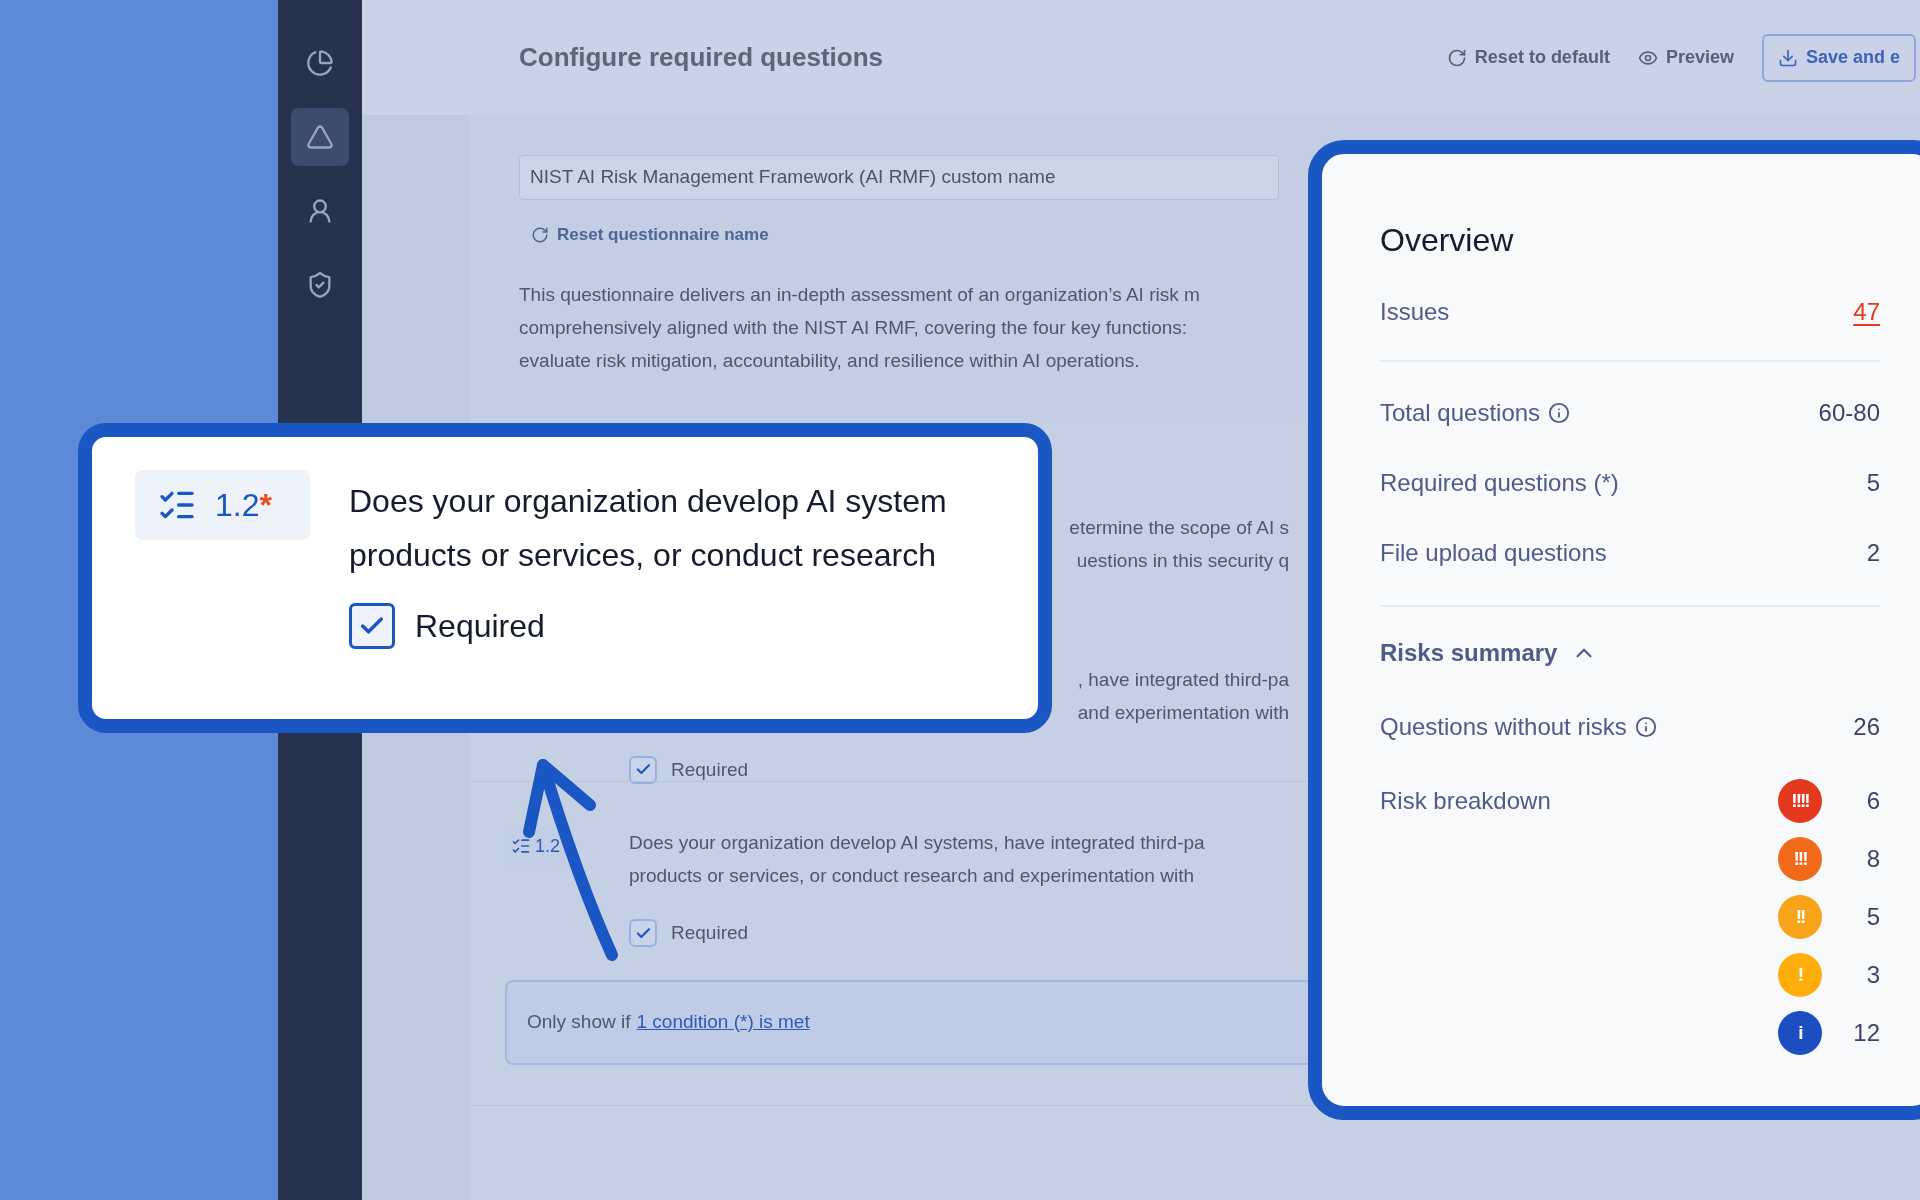 The width and height of the screenshot is (1920, 1200). Describe the element at coordinates (723, 1022) in the screenshot. I see `condition-link: 1 condition (*) is met` at that location.